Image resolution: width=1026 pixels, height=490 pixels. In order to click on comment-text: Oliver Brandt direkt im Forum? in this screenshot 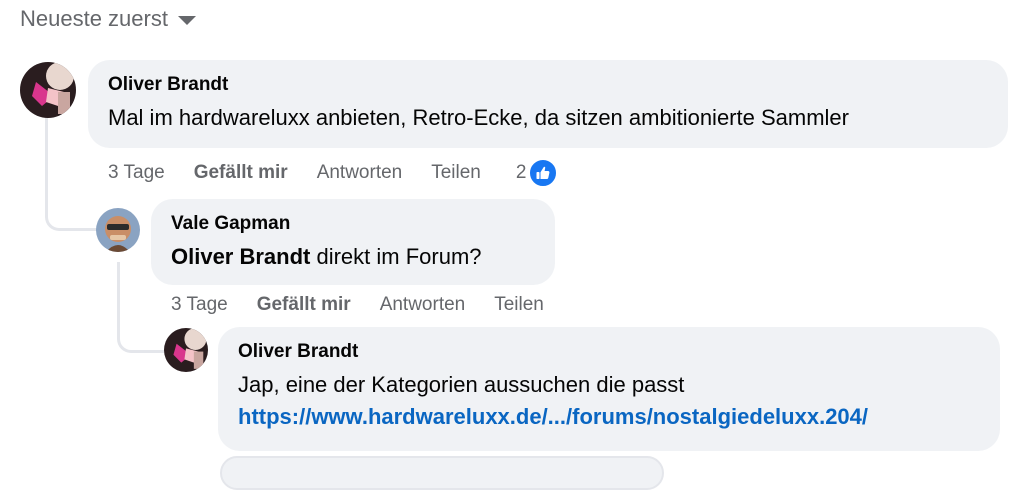, I will do `click(353, 256)`.